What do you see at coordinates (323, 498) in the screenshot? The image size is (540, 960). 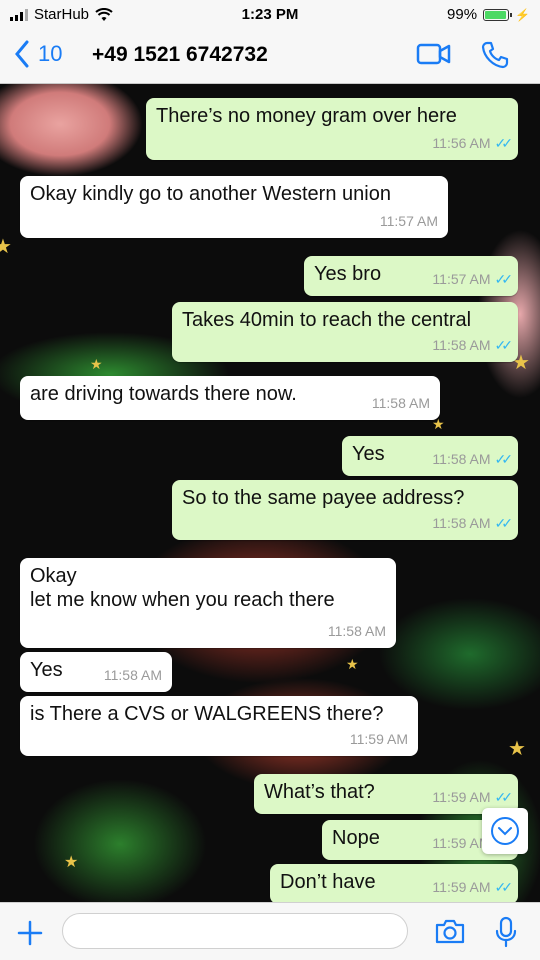 I see `message-text: So to the same payee address?` at bounding box center [323, 498].